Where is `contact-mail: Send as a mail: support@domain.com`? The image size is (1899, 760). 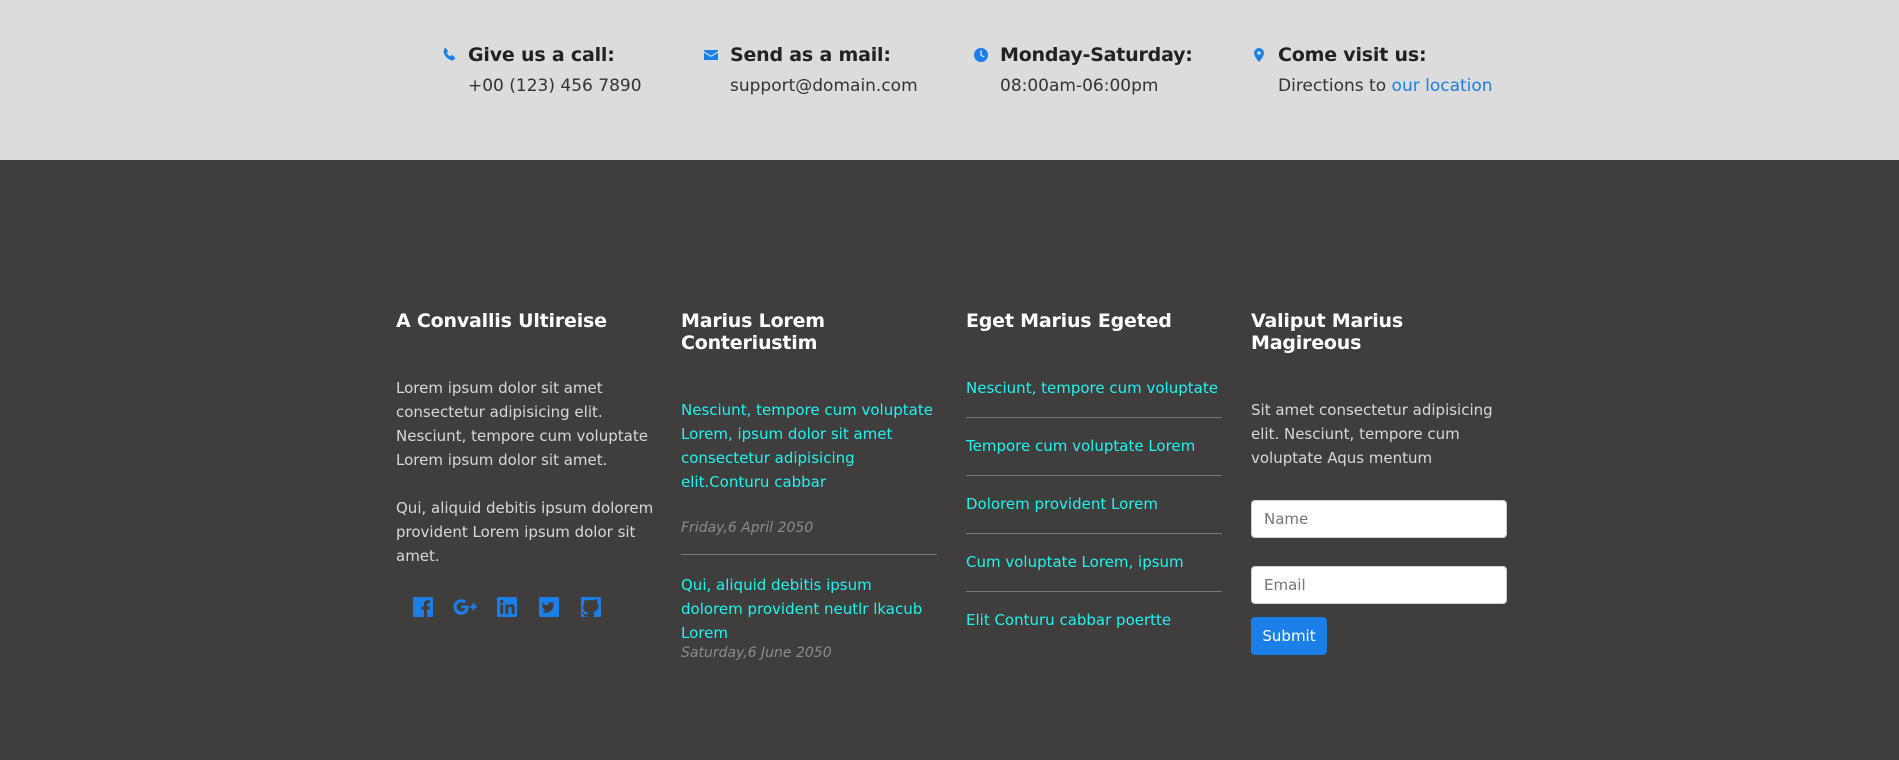
contact-mail: Send as a mail: support@domain.com is located at coordinates (810, 70).